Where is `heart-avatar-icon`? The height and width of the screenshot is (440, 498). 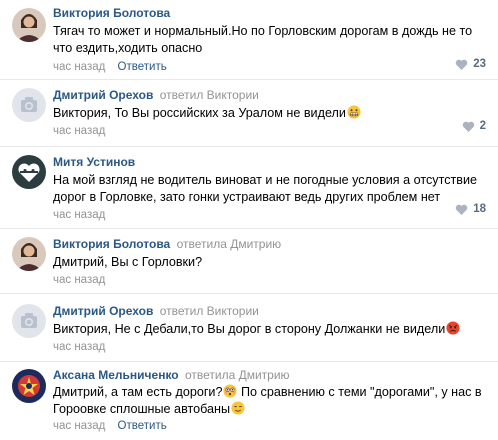 heart-avatar-icon is located at coordinates (29, 172).